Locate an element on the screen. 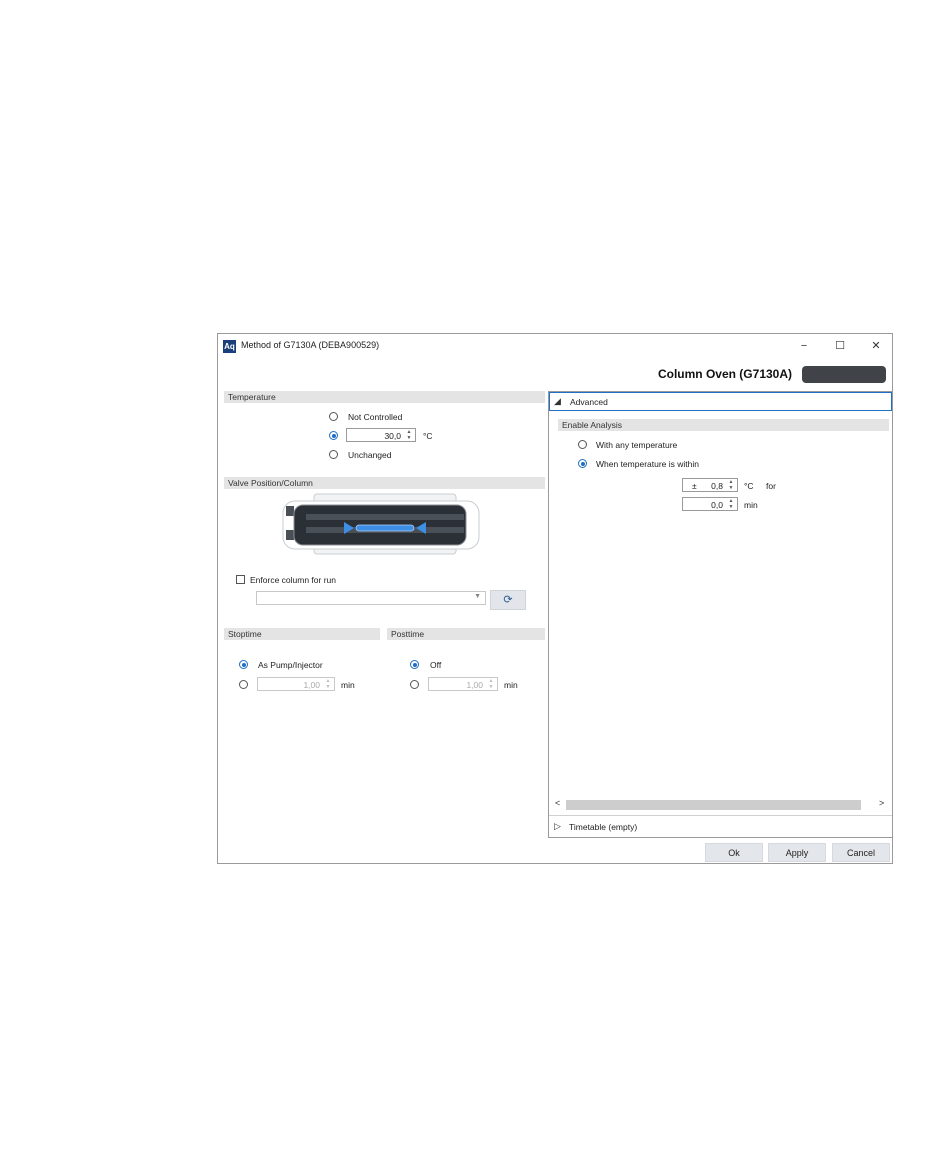 This screenshot has width=950, height=1157. cancel-button: Cancel is located at coordinates (861, 852).